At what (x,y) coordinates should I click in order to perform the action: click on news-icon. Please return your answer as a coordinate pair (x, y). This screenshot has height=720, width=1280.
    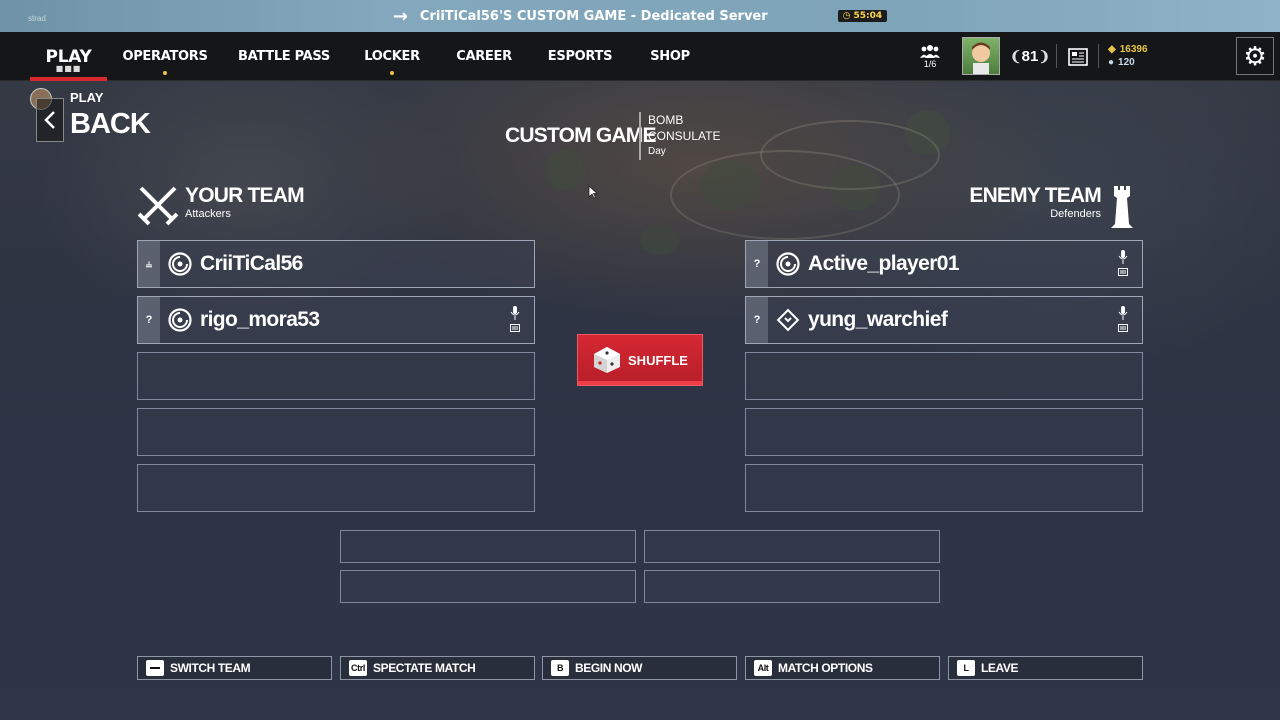
    Looking at the image, I should click on (1078, 56).